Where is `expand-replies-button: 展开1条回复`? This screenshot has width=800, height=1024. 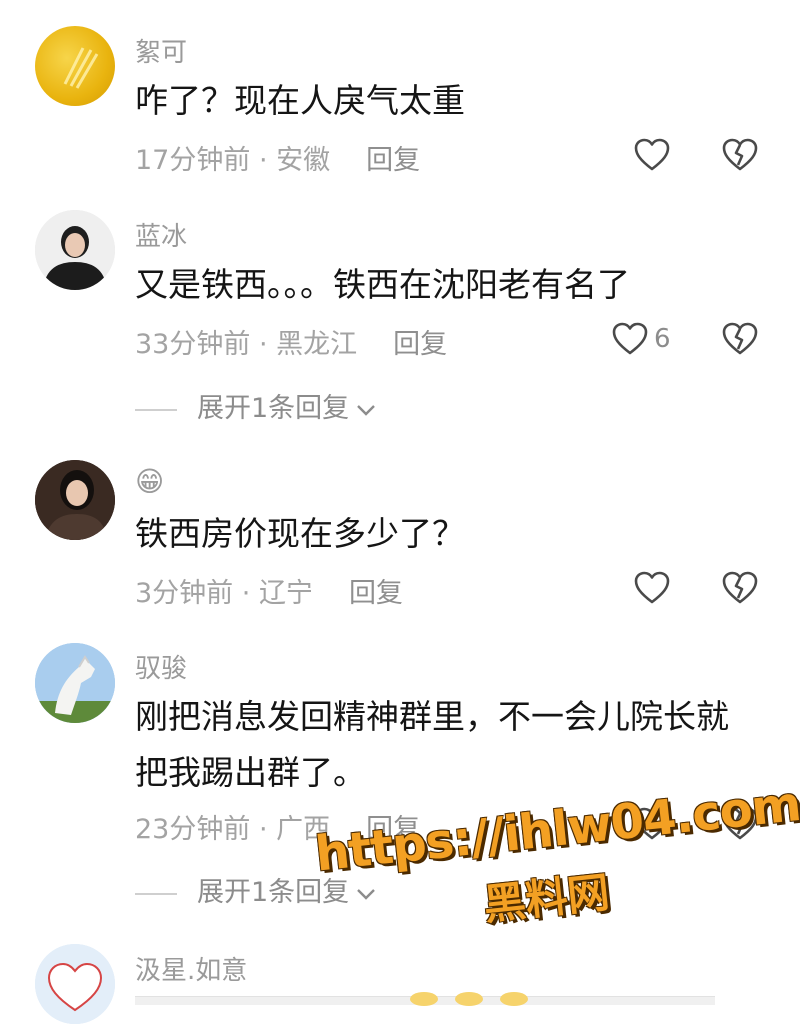
expand-replies-button: 展开1条回复 is located at coordinates (256, 405).